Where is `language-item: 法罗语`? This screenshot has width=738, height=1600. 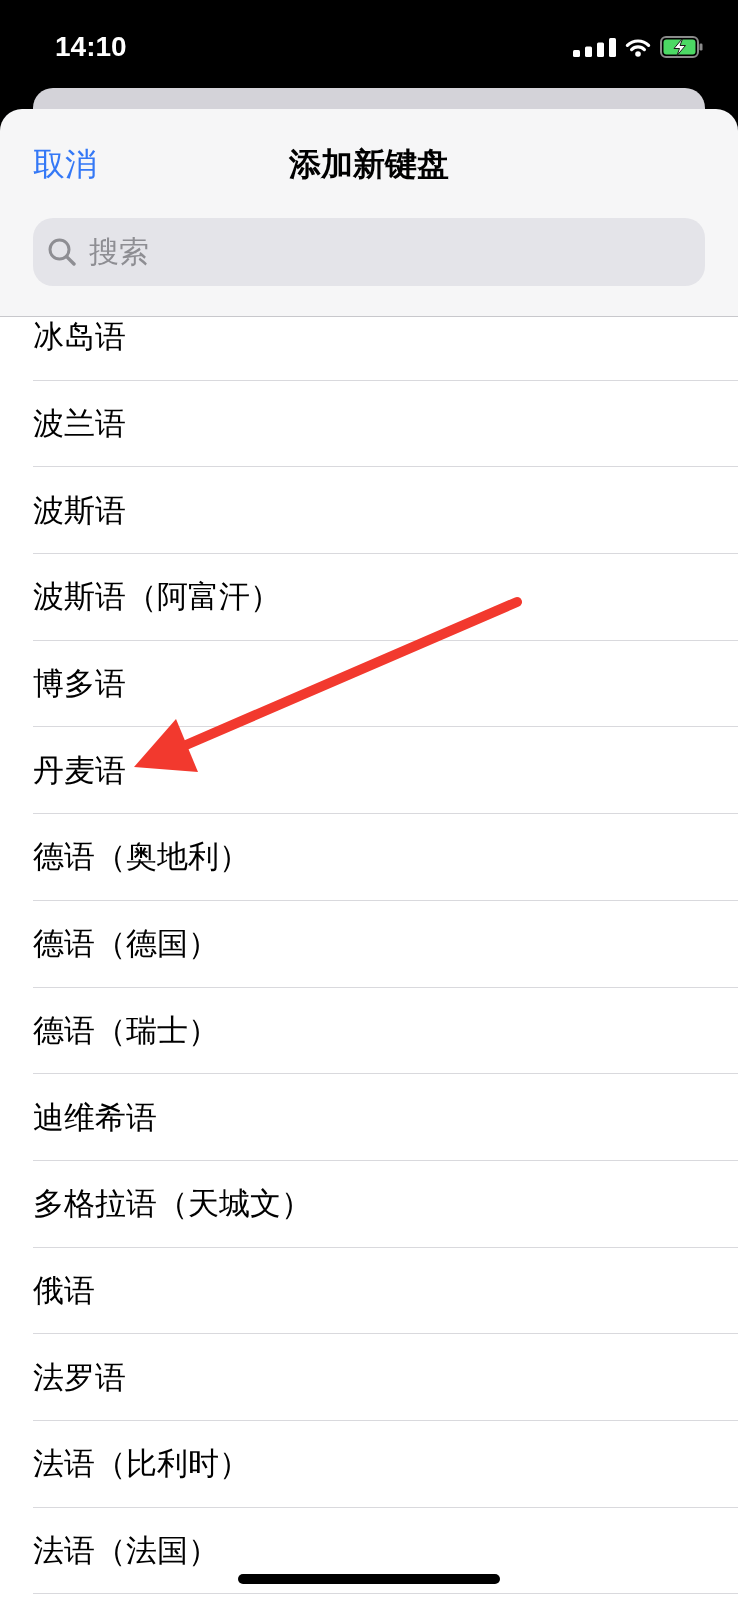 language-item: 法罗语 is located at coordinates (385, 1377).